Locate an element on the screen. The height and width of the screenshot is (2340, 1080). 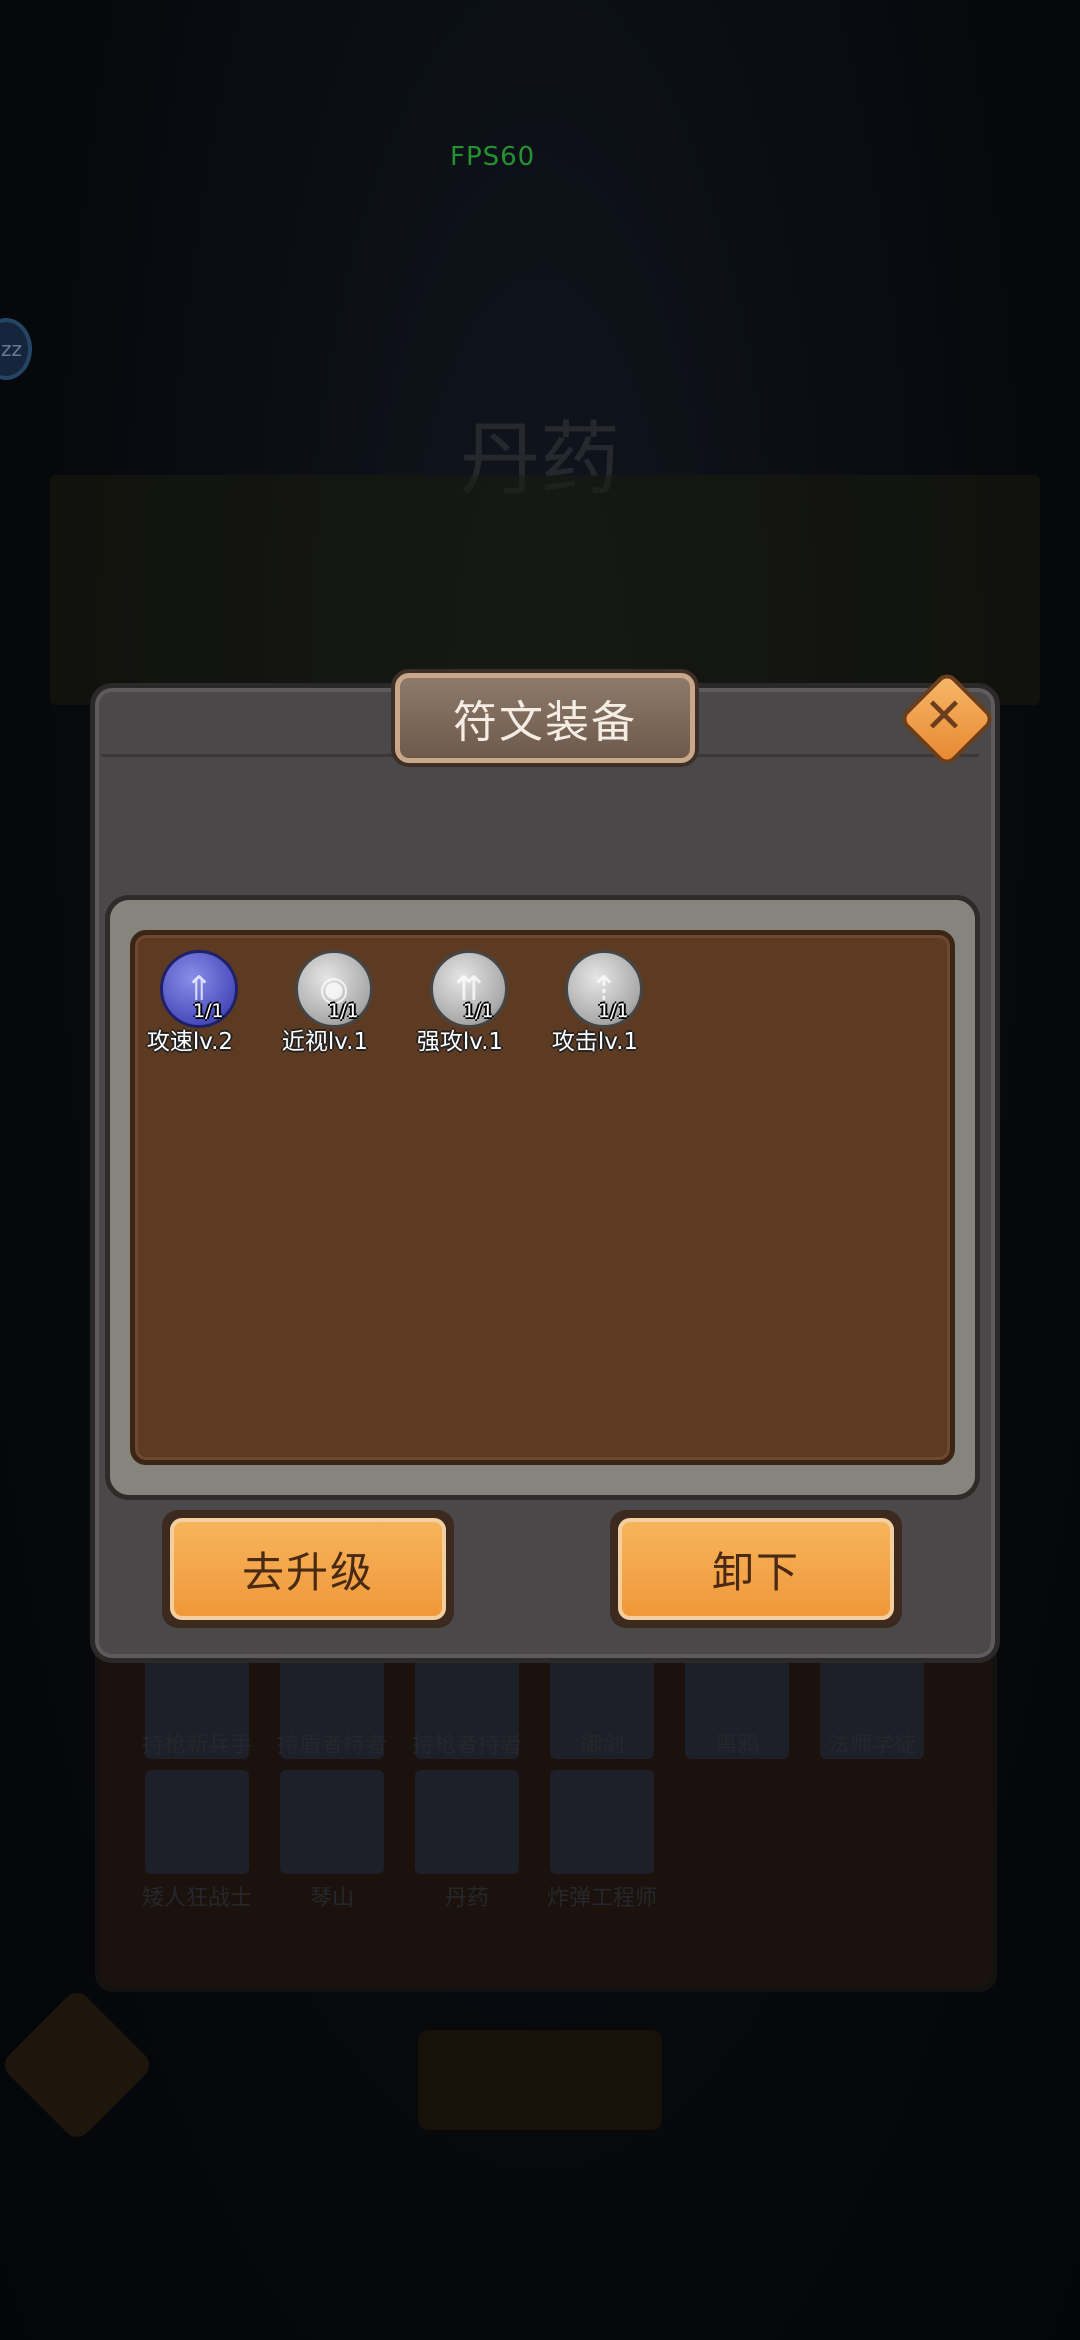
rune-item-attack-speed: ⇑ 1/1 攻速lv.2 is located at coordinates (190, 1005).